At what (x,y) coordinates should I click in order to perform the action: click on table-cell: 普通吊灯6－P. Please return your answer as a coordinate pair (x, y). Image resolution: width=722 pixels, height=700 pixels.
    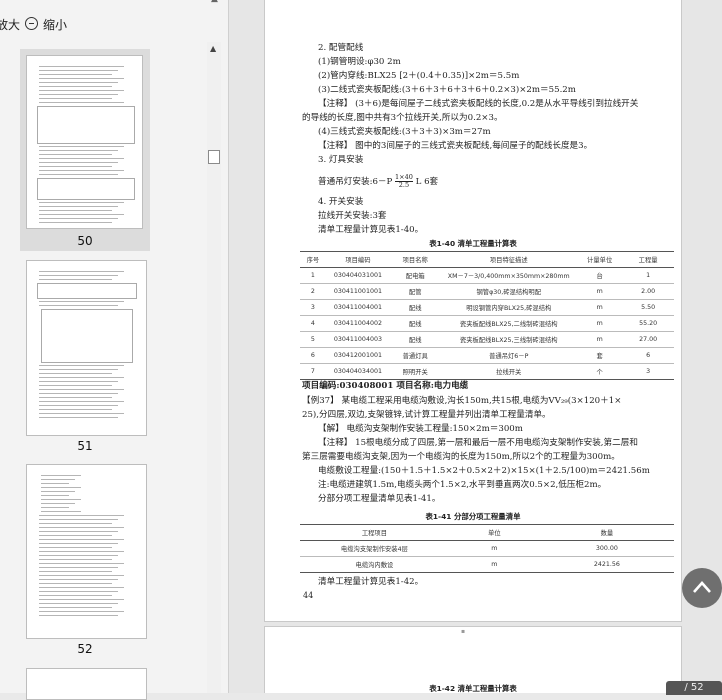
    Looking at the image, I should click on (509, 355).